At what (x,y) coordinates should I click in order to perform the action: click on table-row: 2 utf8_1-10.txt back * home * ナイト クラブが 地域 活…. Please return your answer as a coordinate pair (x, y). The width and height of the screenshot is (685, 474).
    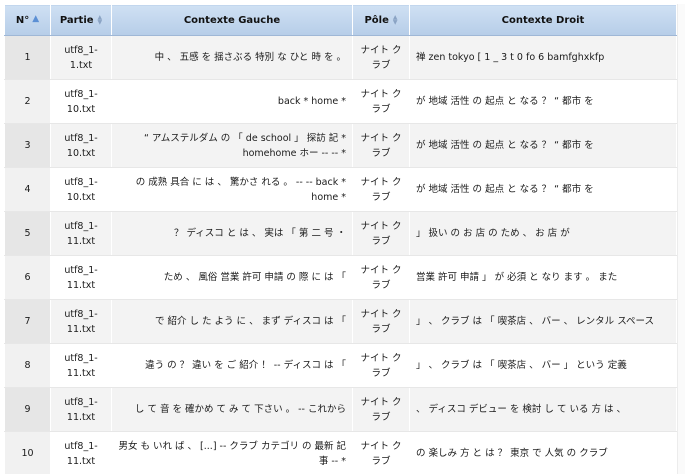
    Looking at the image, I should click on (340, 101).